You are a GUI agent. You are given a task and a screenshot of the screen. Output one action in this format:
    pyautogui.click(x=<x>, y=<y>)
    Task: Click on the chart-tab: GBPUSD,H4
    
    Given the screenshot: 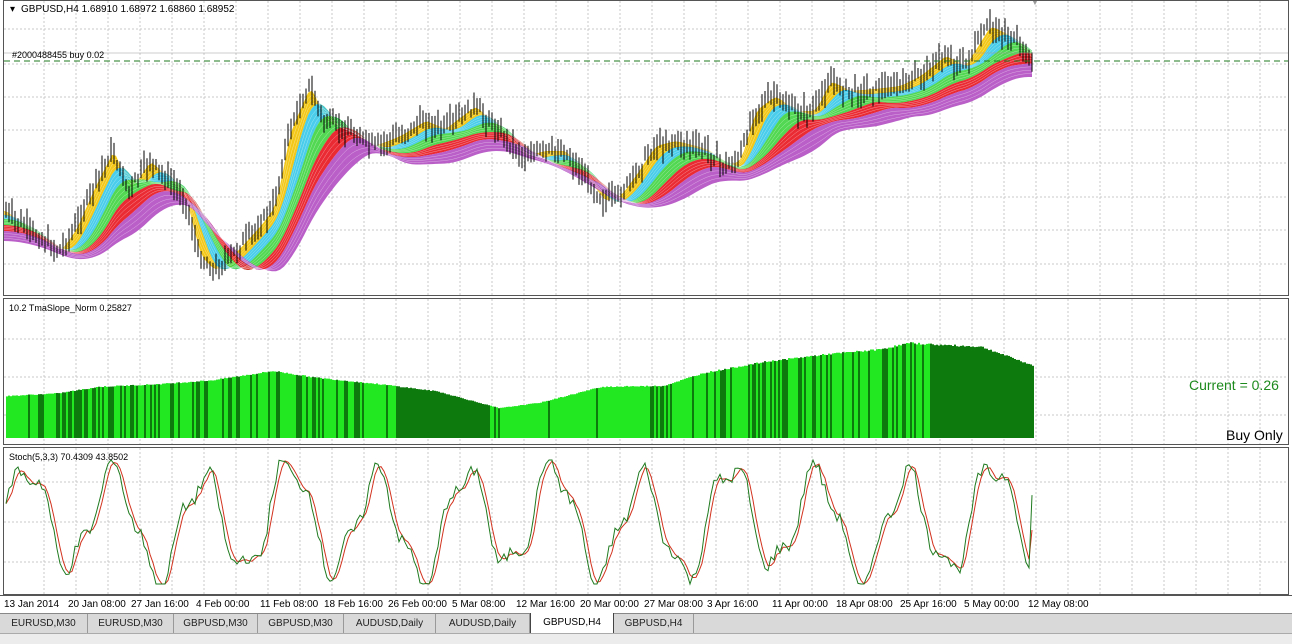 What is the action you would take?
    pyautogui.click(x=654, y=623)
    